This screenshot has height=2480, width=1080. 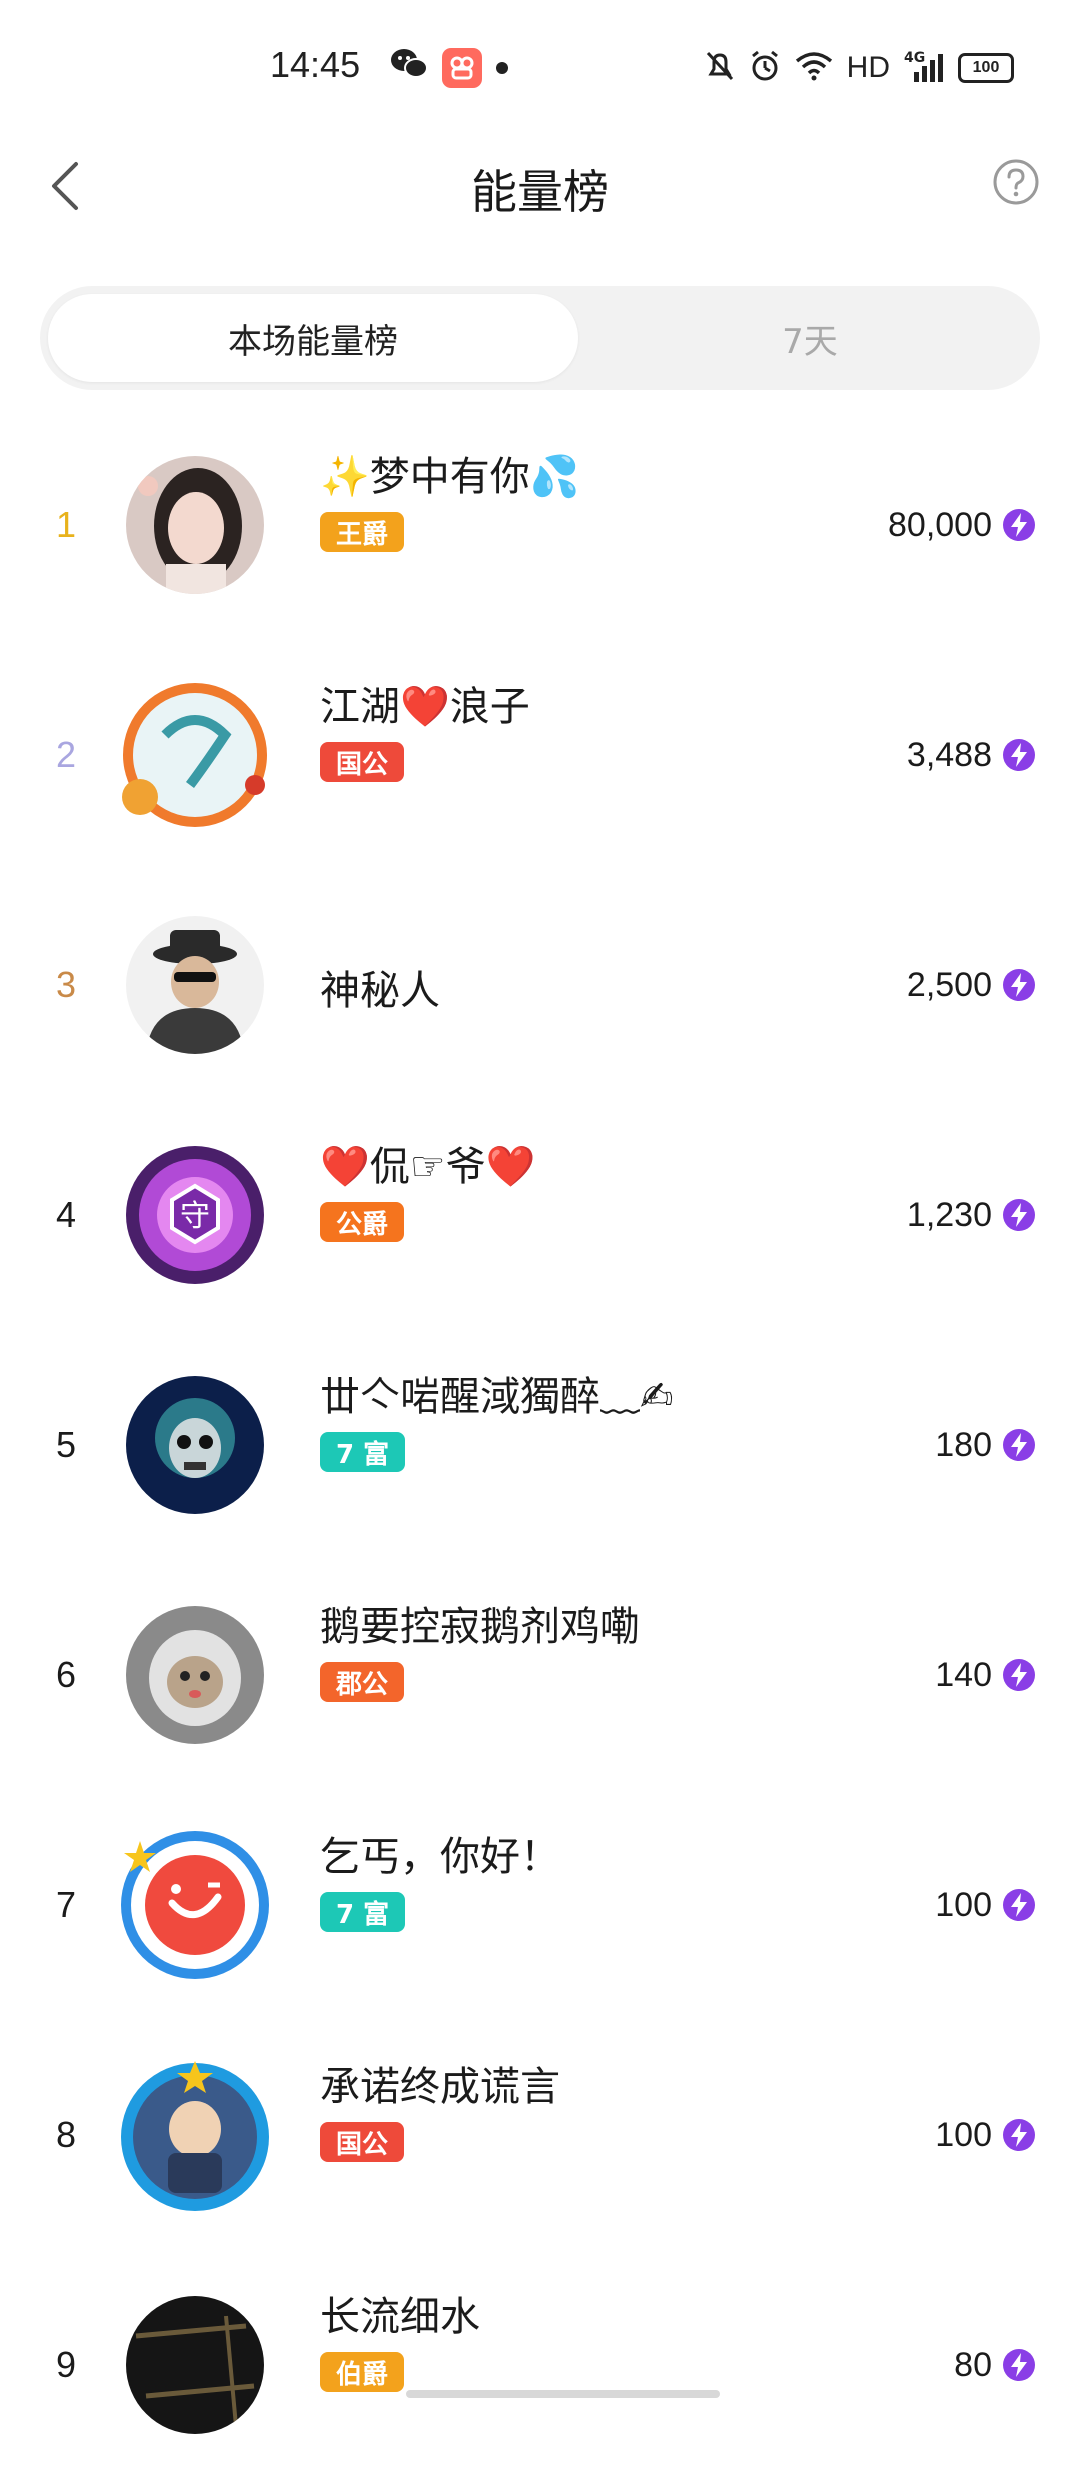 What do you see at coordinates (425, 707) in the screenshot?
I see `user-name: 江湖❤️浪子` at bounding box center [425, 707].